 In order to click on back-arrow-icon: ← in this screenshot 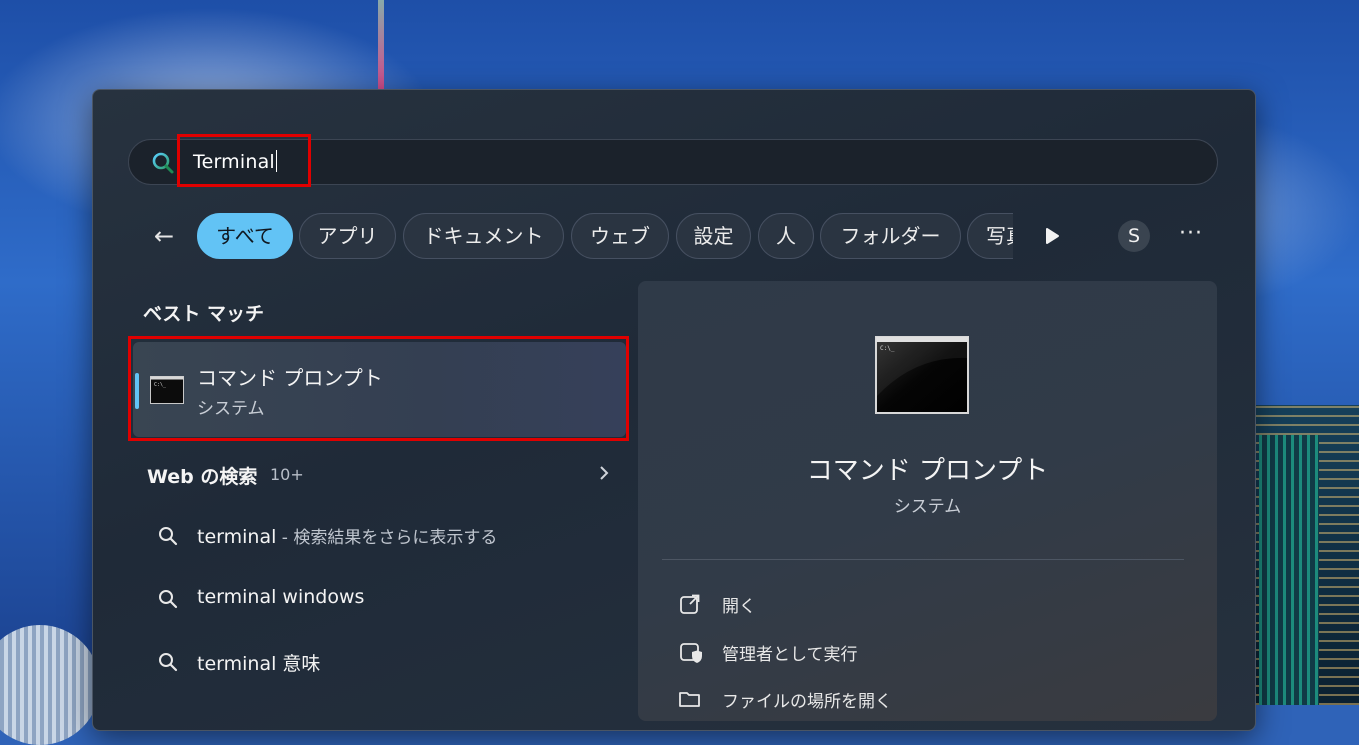, I will do `click(164, 236)`.